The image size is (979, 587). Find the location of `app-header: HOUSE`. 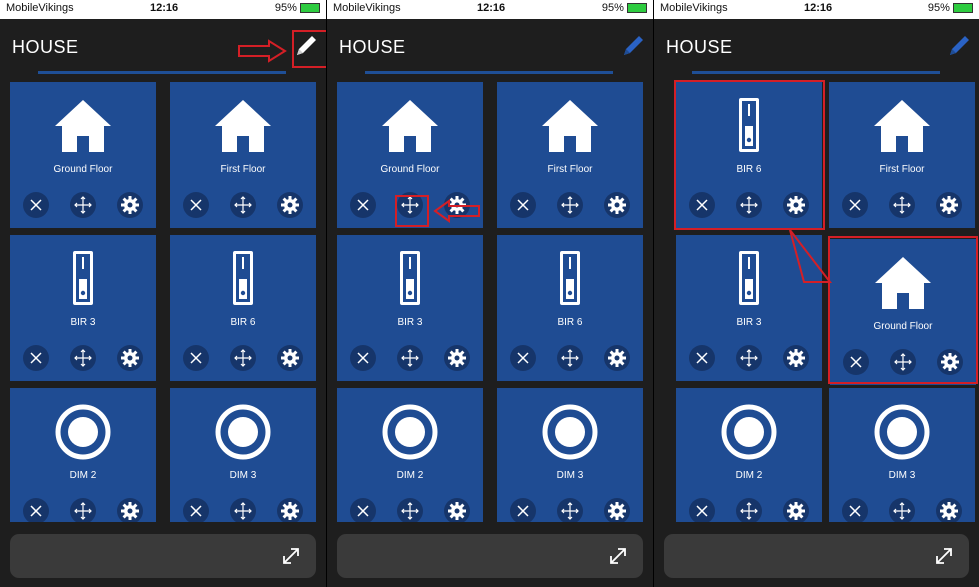

app-header: HOUSE is located at coordinates (816, 45).